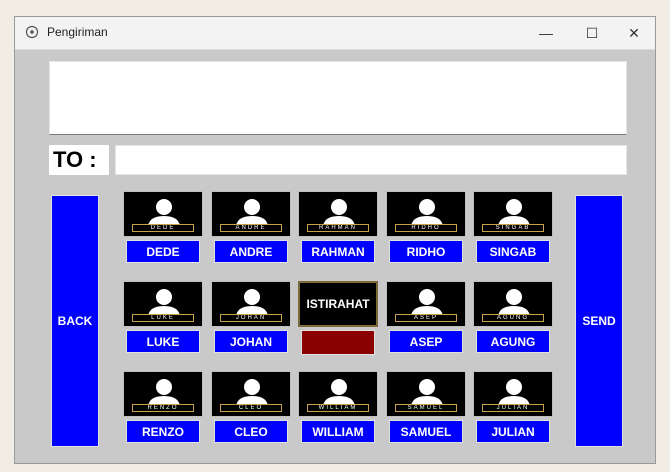  I want to click on contact-button-samuel: SAMUEL, so click(426, 431).